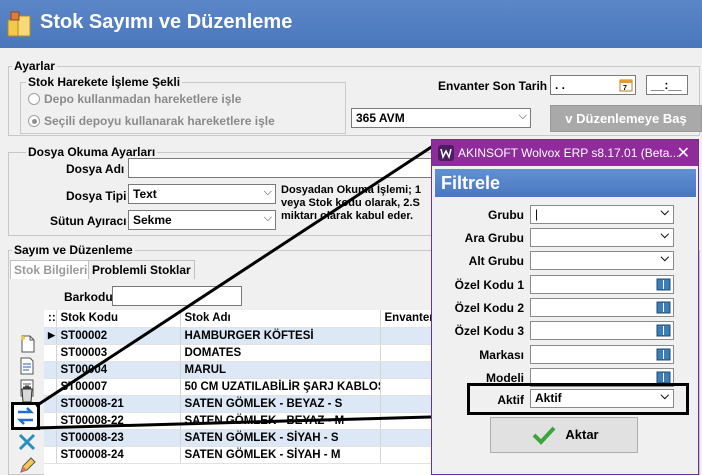 This screenshot has width=702, height=475. I want to click on transfer-button-highlight, so click(25, 416).